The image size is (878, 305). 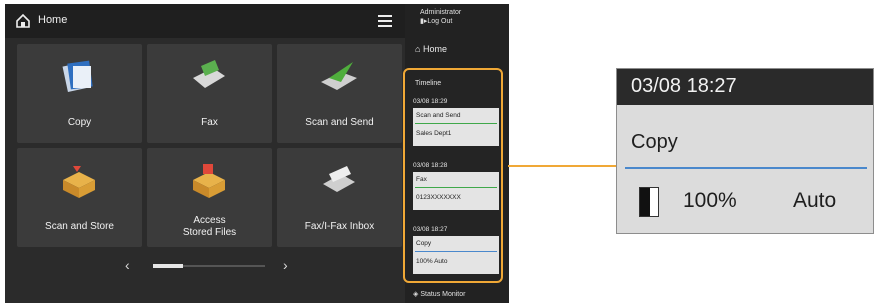 What do you see at coordinates (209, 226) in the screenshot?
I see `tile-label: Access Stored Files` at bounding box center [209, 226].